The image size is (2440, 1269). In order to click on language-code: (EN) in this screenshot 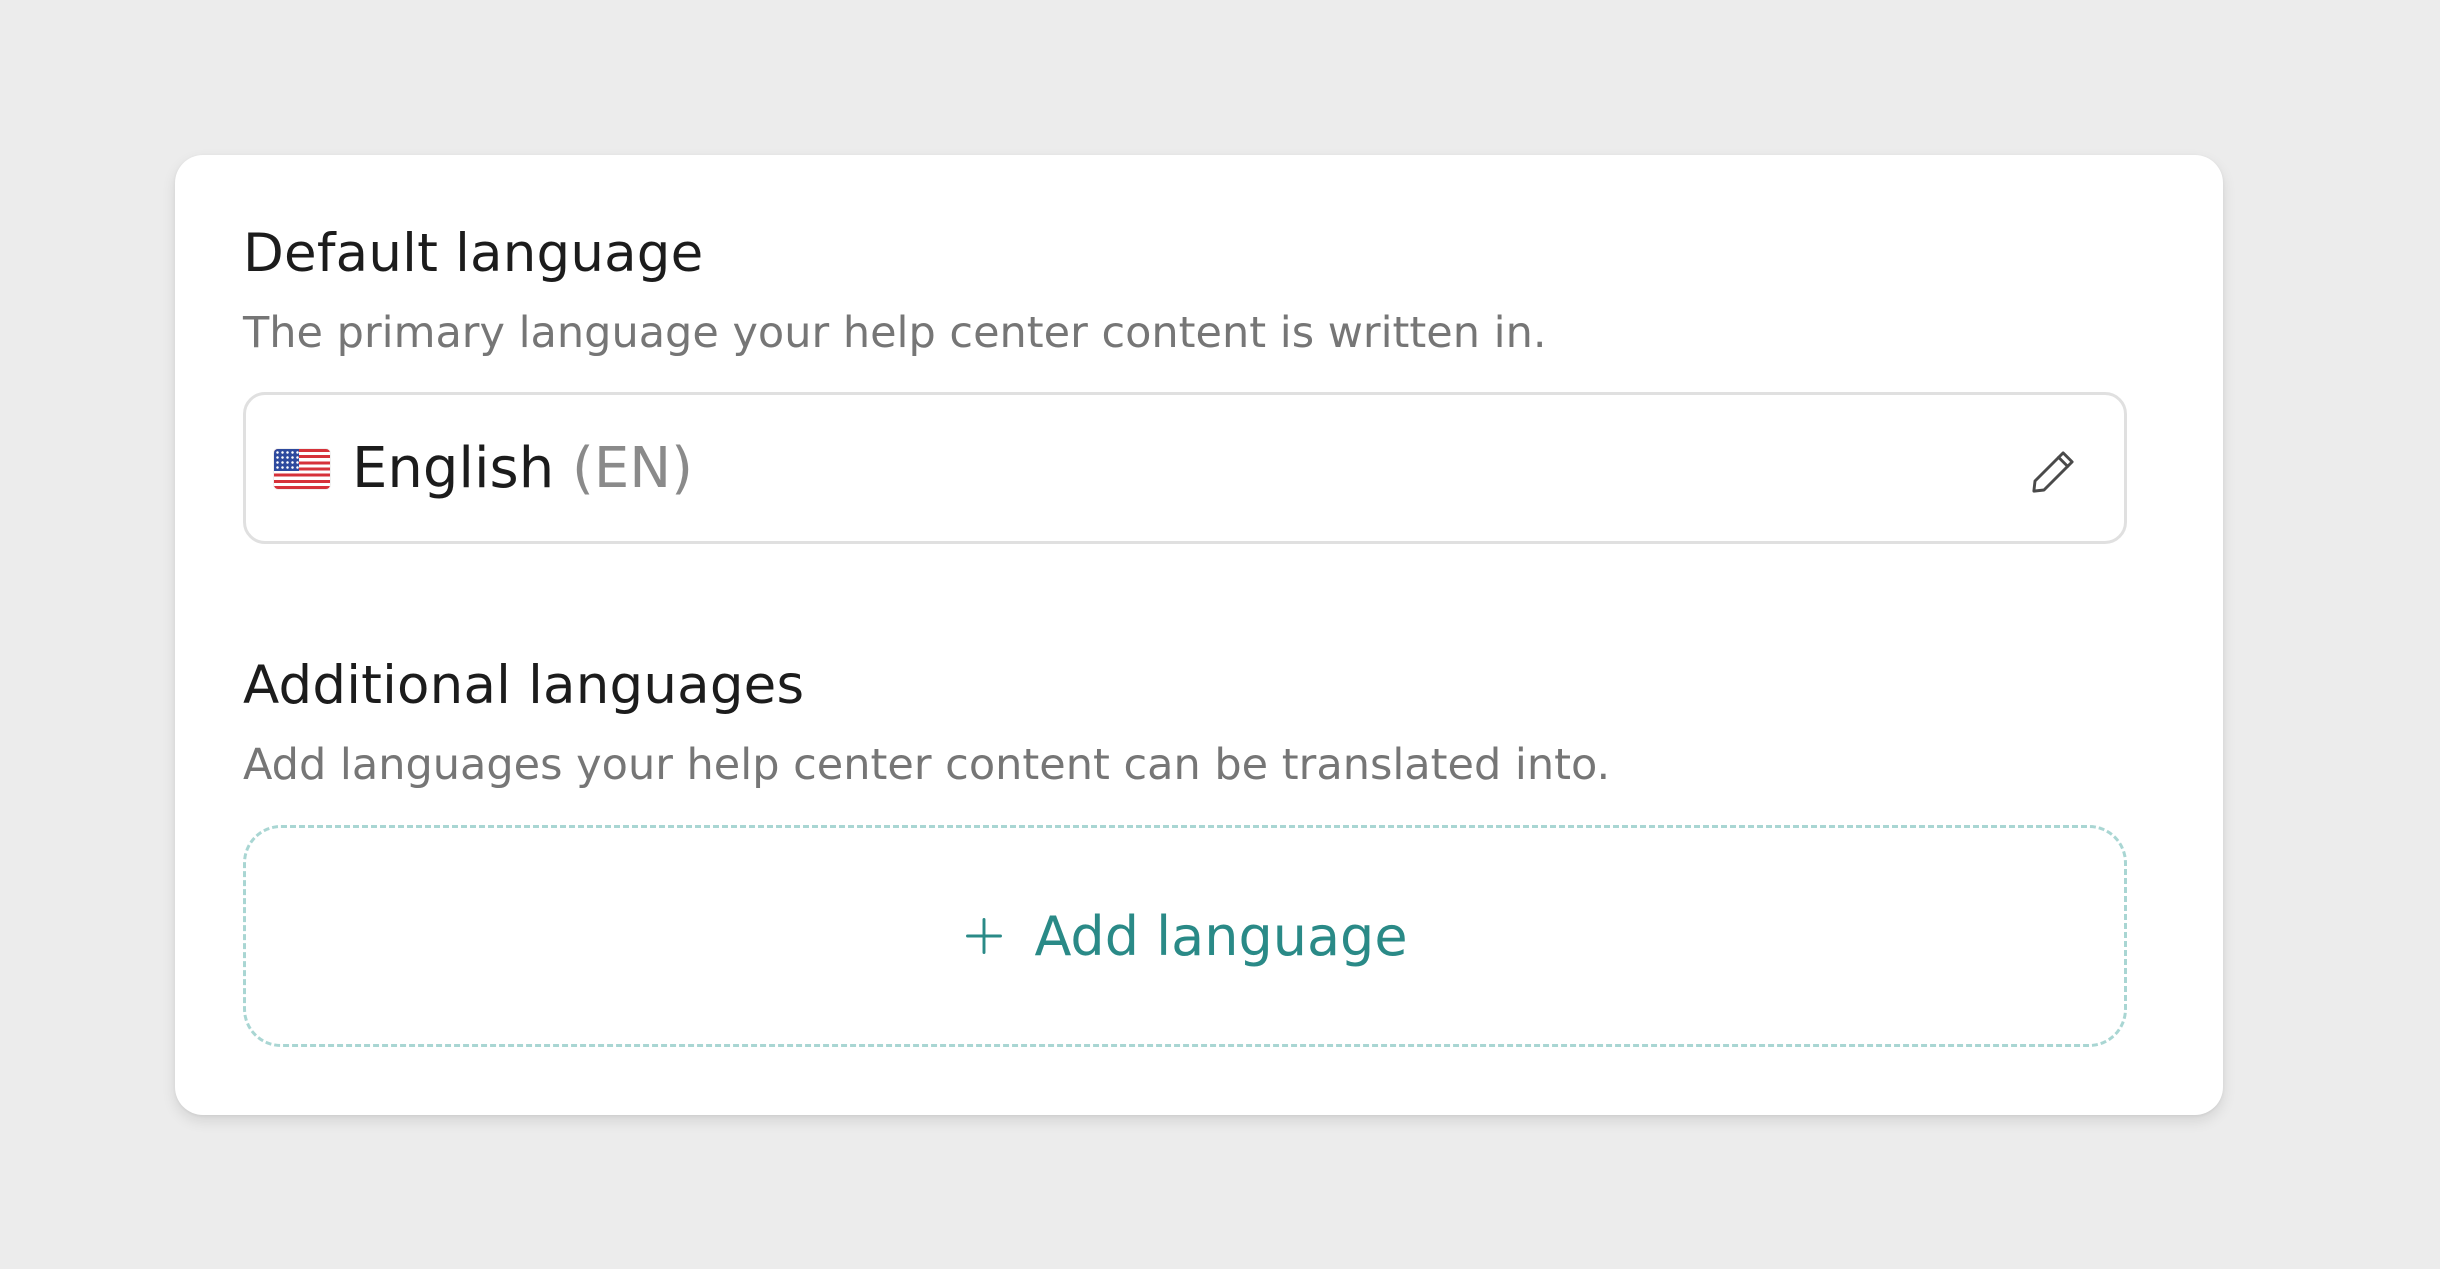, I will do `click(632, 468)`.